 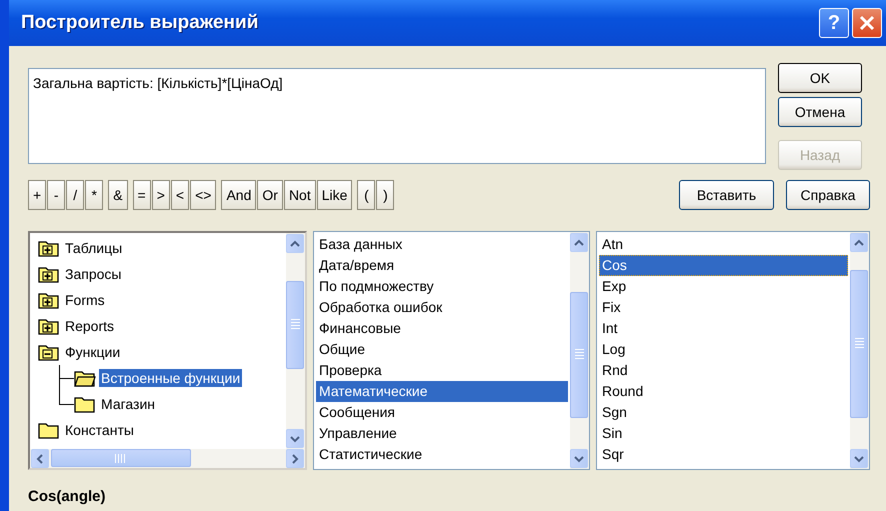 What do you see at coordinates (723, 244) in the screenshot?
I see `list-item: Atn` at bounding box center [723, 244].